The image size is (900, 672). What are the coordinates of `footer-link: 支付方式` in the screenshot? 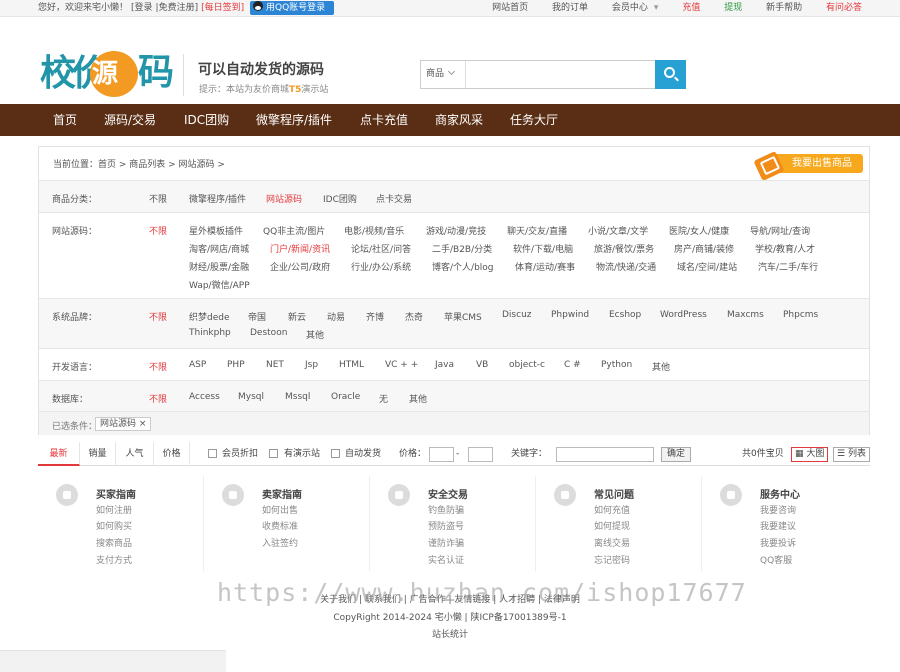 It's located at (114, 559).